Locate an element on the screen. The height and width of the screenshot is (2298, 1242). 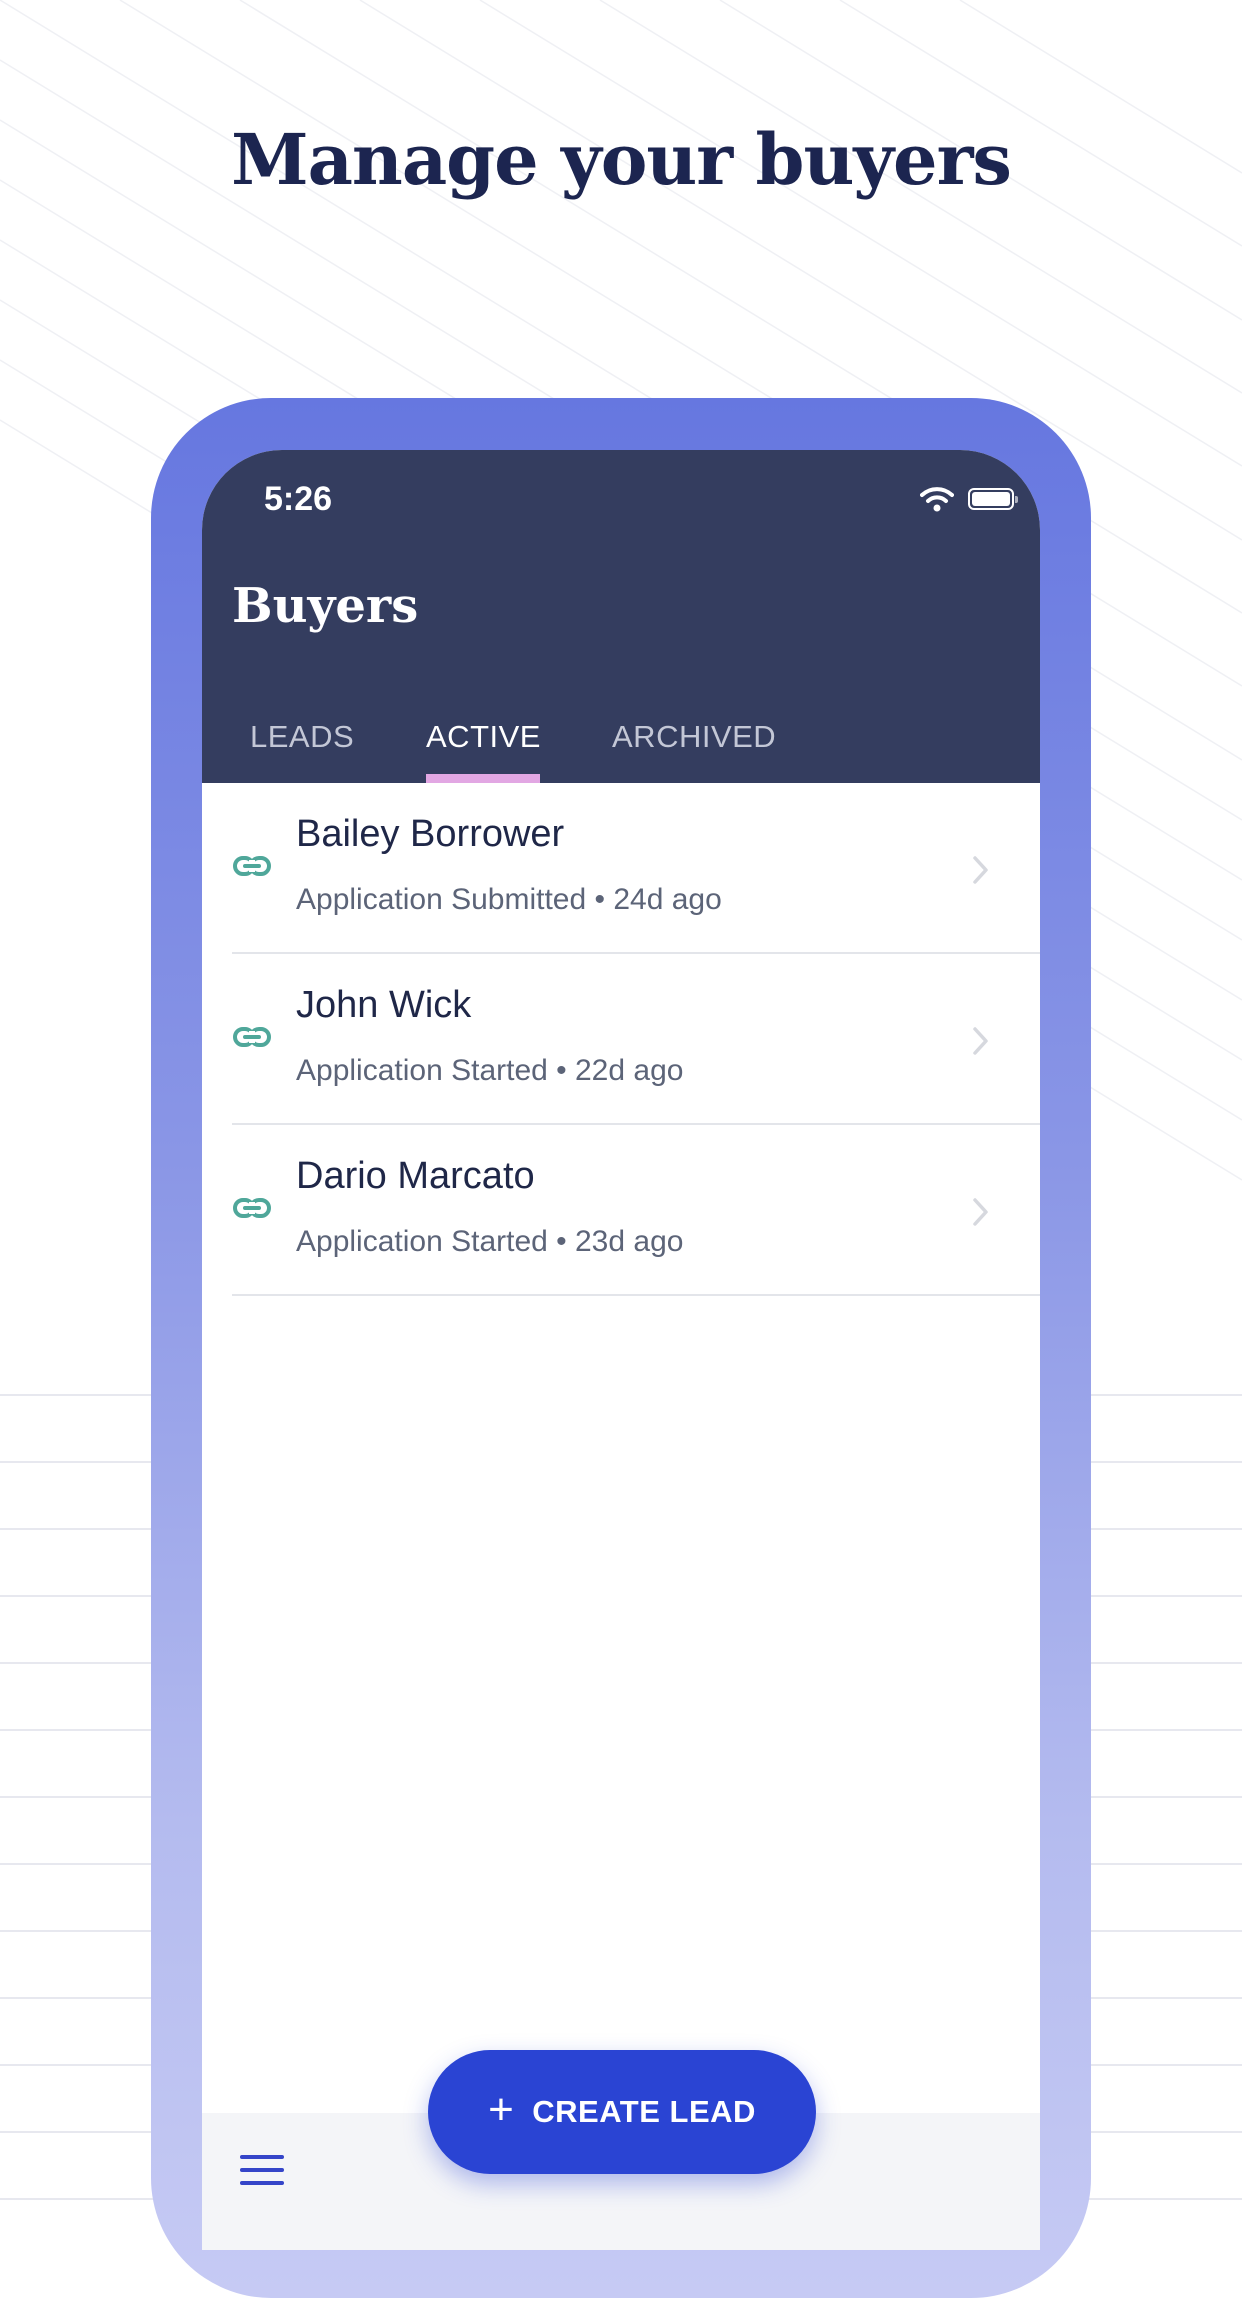
tab-bar: LEADS ACTIVE ARCHIVED is located at coordinates (621, 747).